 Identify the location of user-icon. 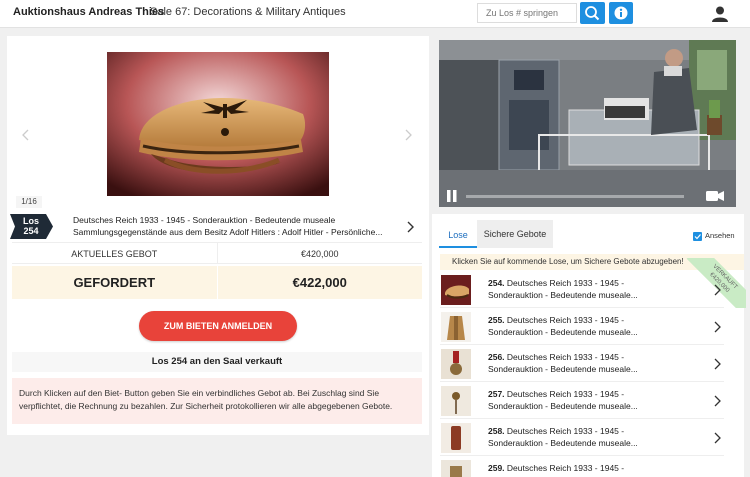
(720, 14).